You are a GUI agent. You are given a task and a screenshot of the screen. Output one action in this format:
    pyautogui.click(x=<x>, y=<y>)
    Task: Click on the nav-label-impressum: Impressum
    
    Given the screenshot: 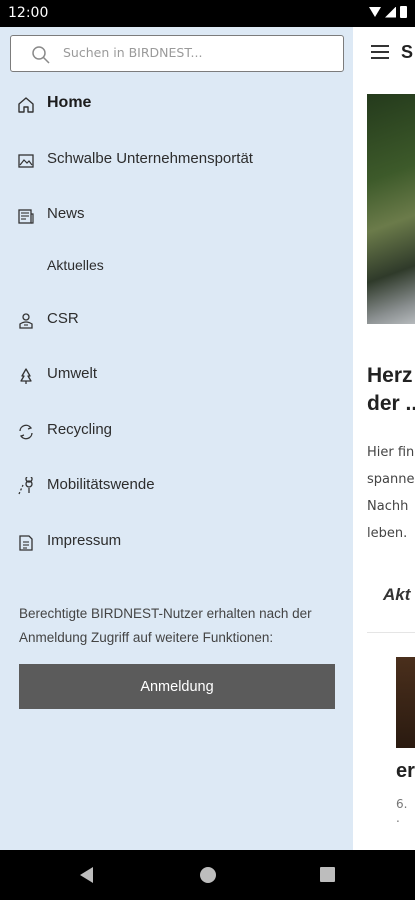 What is the action you would take?
    pyautogui.click(x=84, y=540)
    